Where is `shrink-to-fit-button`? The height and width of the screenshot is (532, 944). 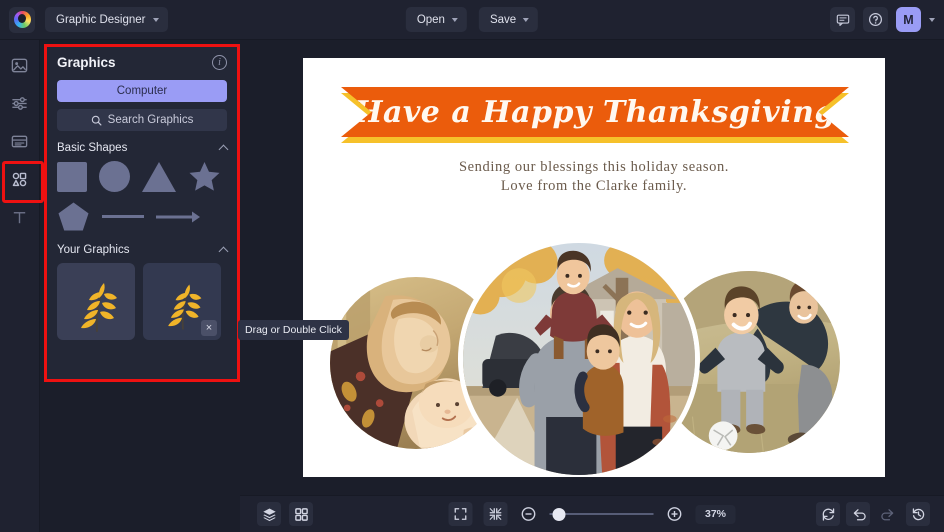
shrink-to-fit-button is located at coordinates (495, 514).